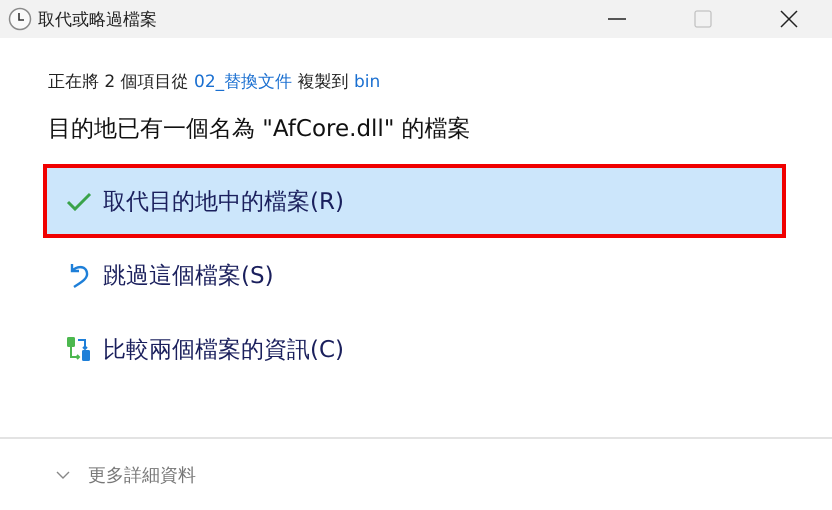 The width and height of the screenshot is (832, 510). Describe the element at coordinates (79, 349) in the screenshot. I see `compare-files-icon` at that location.